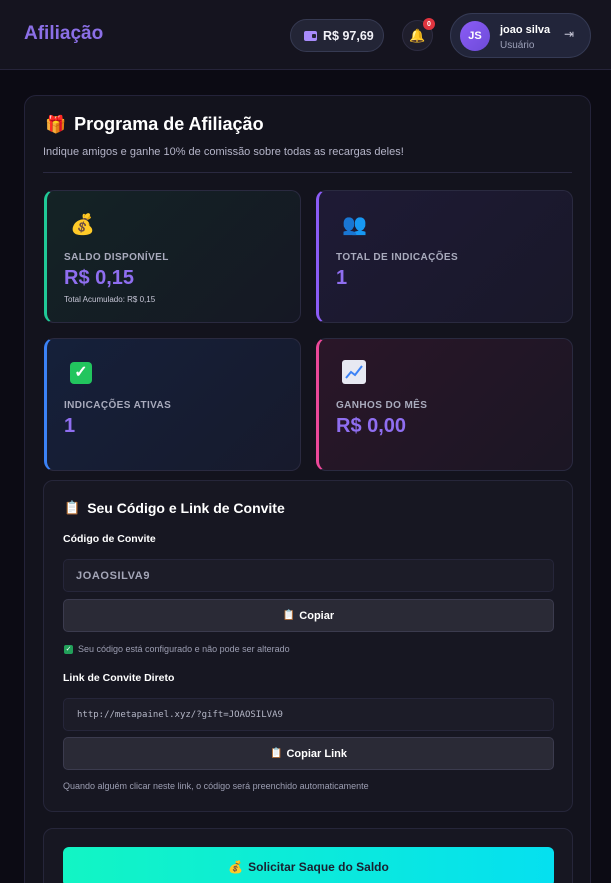 This screenshot has height=883, width=611. What do you see at coordinates (118, 405) in the screenshot?
I see `stat-label: INDICAÇÕES ATIVAS` at bounding box center [118, 405].